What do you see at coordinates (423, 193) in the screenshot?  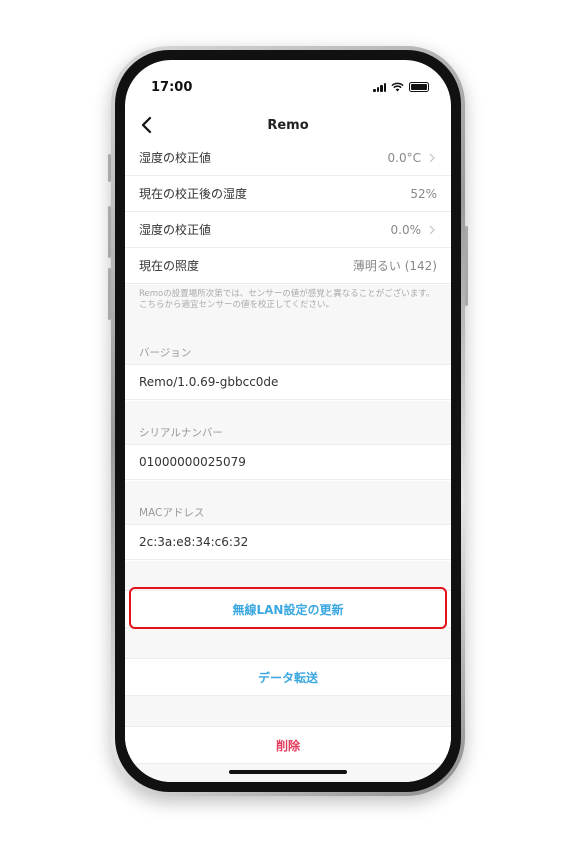 I see `row-value: 52%` at bounding box center [423, 193].